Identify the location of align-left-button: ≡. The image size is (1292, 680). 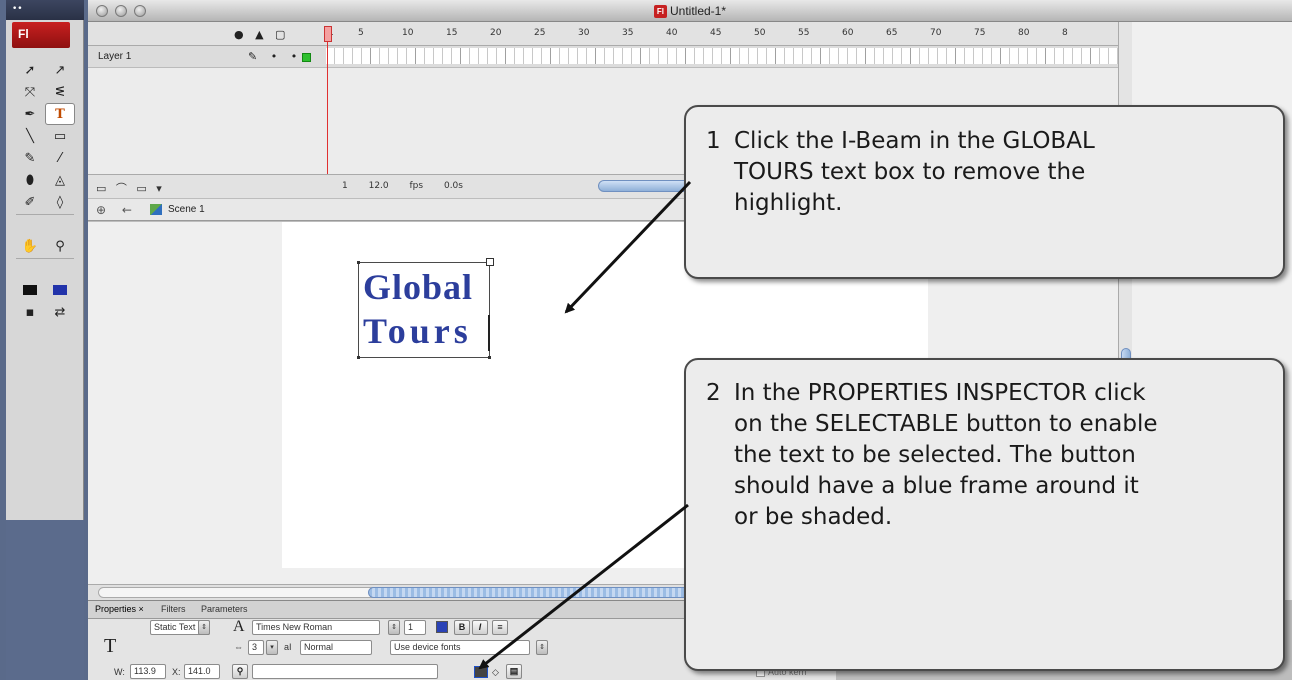
(500, 627).